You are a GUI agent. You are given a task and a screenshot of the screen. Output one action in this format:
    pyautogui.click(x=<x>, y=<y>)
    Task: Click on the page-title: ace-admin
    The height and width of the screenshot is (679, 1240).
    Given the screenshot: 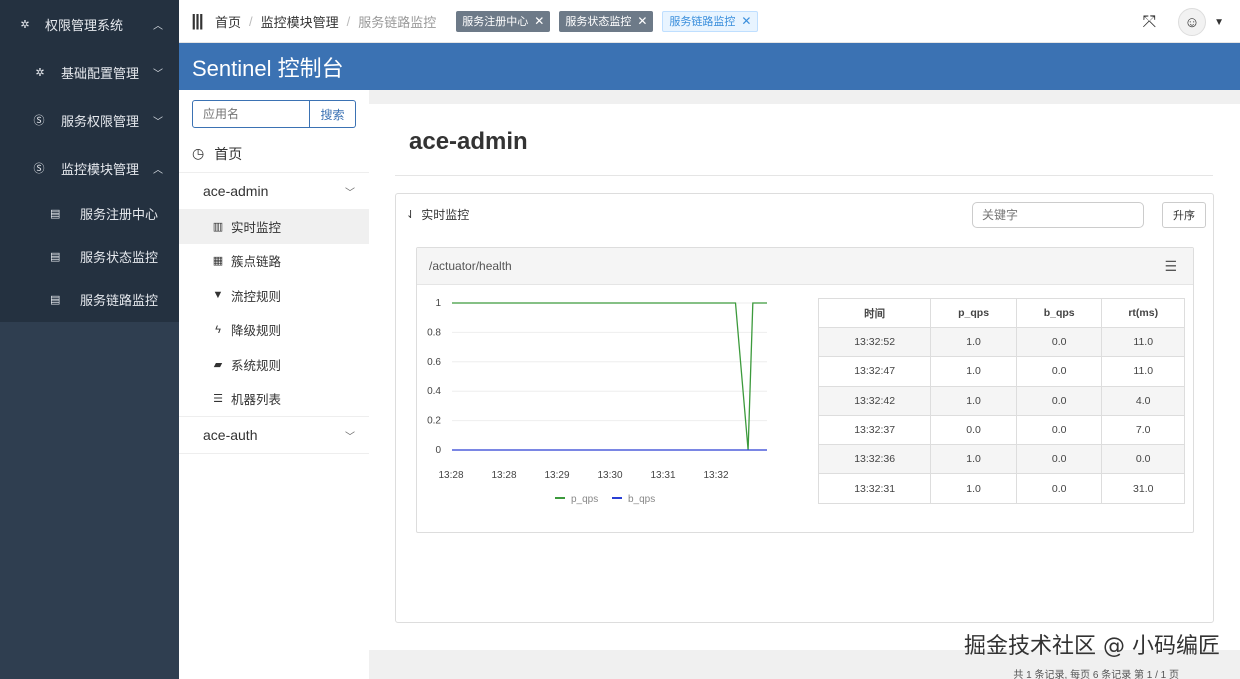 What is the action you would take?
    pyautogui.click(x=468, y=141)
    